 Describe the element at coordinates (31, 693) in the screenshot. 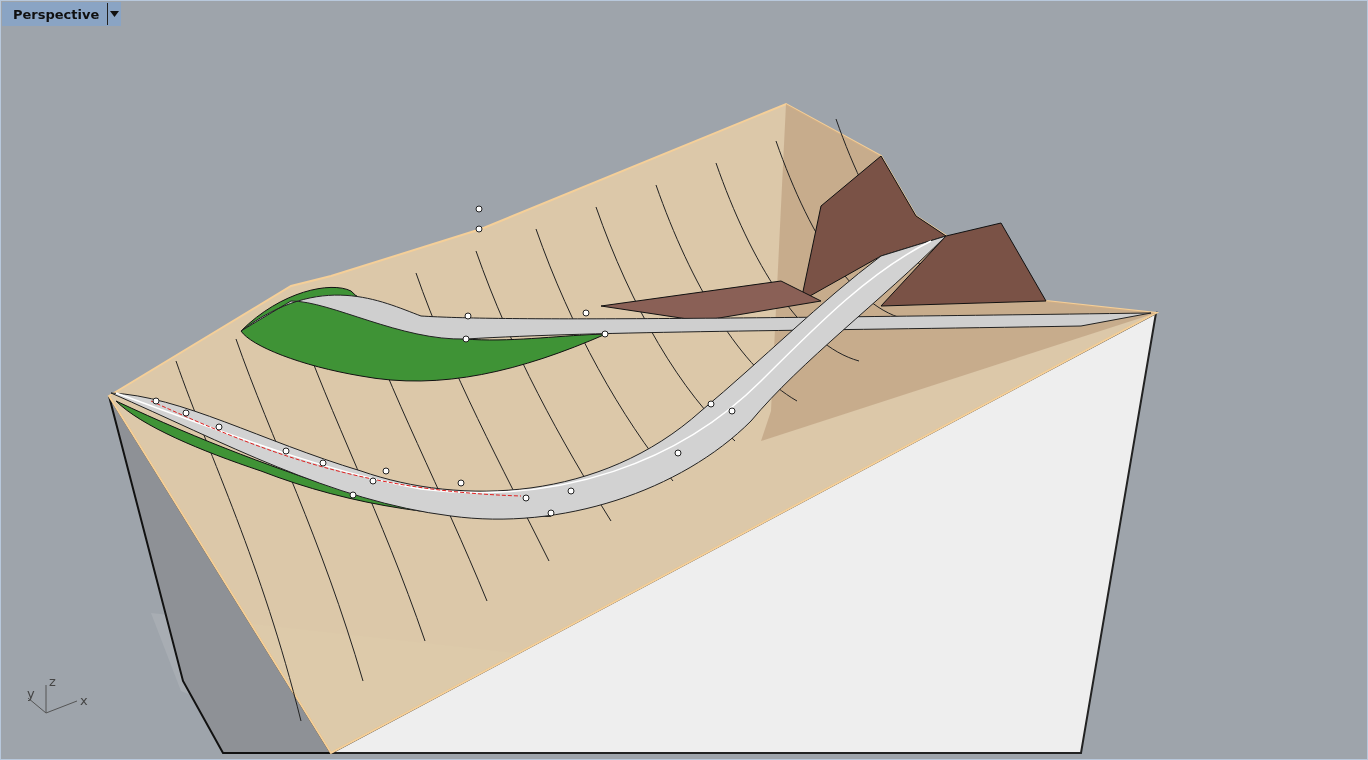

I see `axis-label: y` at that location.